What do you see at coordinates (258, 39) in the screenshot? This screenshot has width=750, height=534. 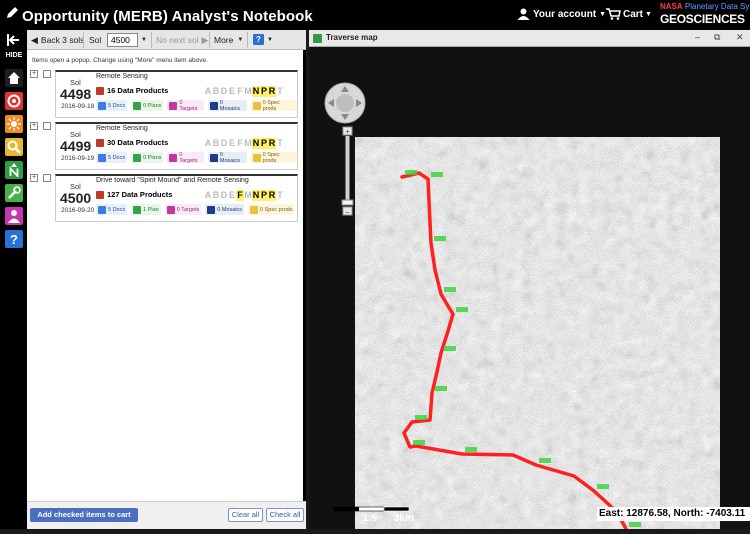 I see `help-button: ?` at bounding box center [258, 39].